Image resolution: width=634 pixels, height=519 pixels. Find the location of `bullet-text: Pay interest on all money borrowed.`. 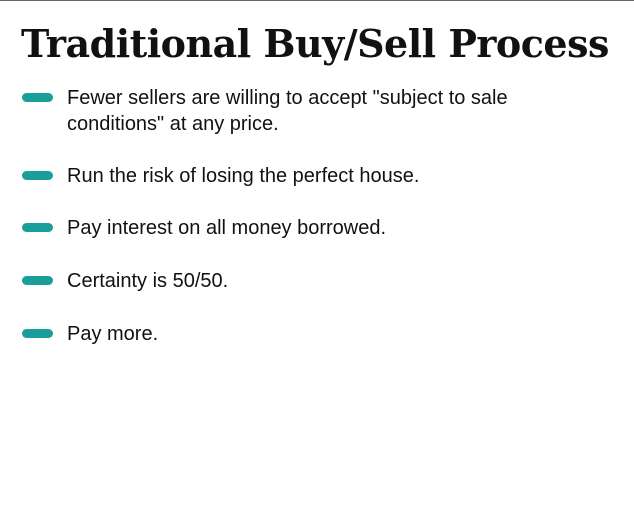

bullet-text: Pay interest on all money borrowed. is located at coordinates (227, 228).